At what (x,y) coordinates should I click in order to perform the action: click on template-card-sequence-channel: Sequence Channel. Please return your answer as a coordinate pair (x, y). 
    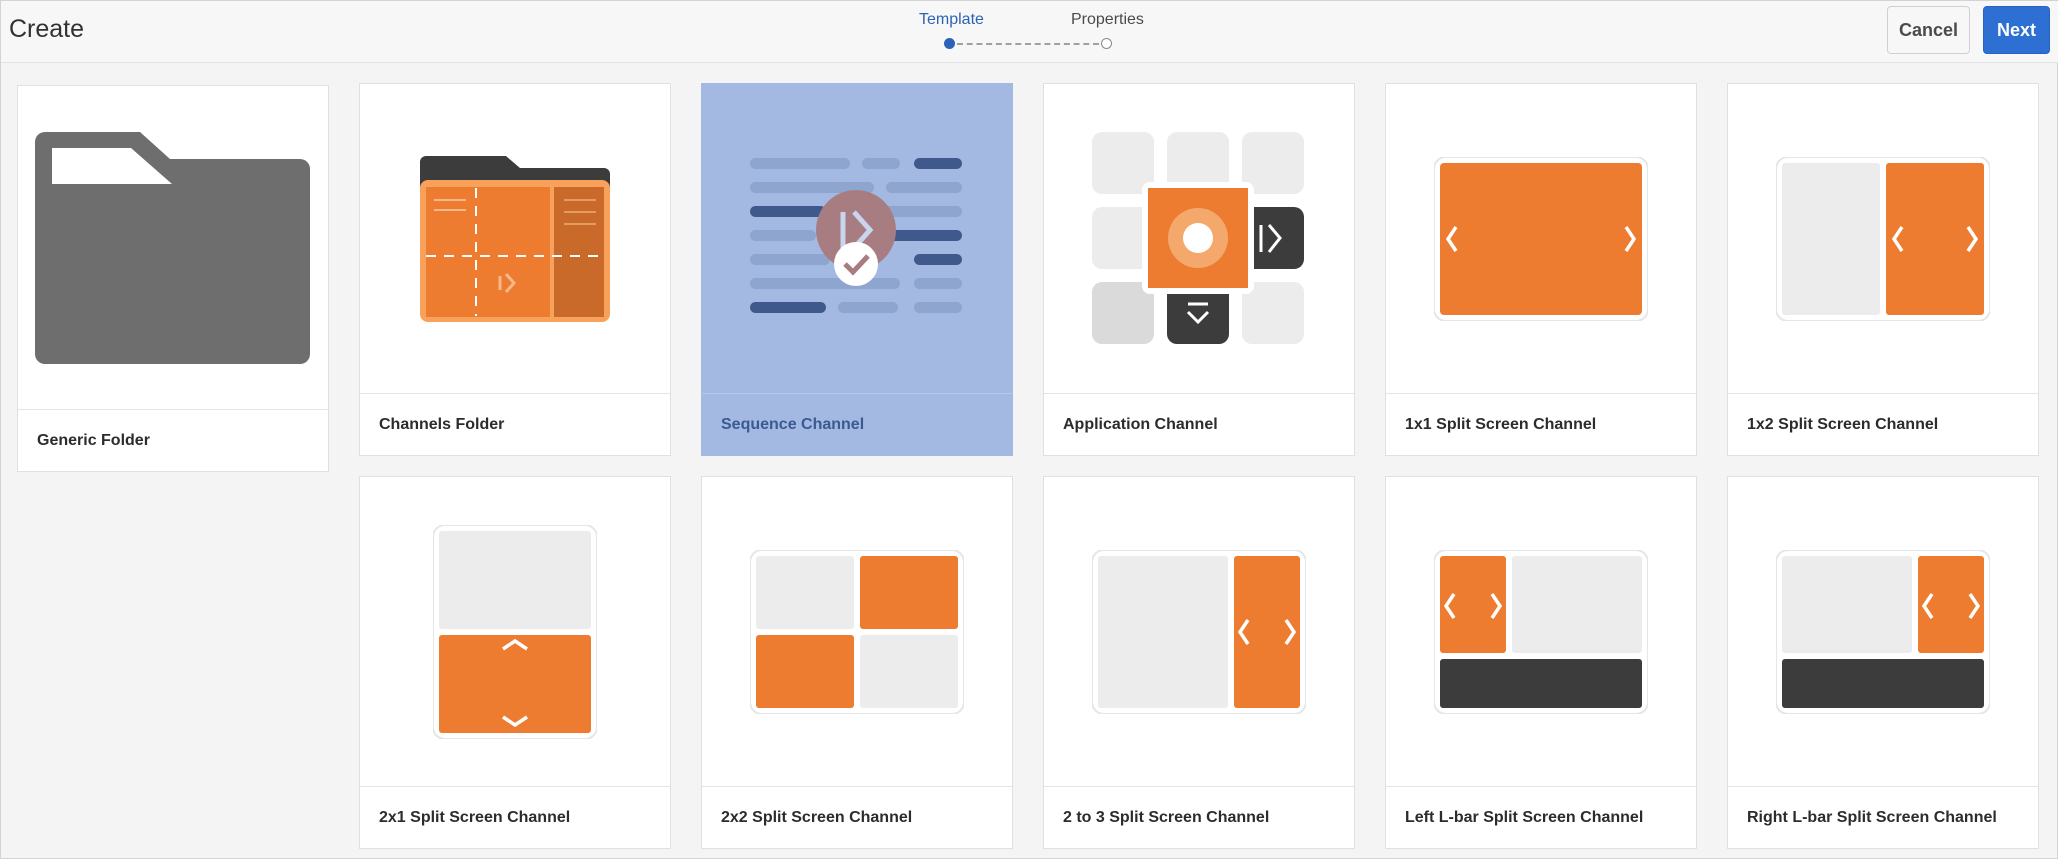
    Looking at the image, I should click on (857, 269).